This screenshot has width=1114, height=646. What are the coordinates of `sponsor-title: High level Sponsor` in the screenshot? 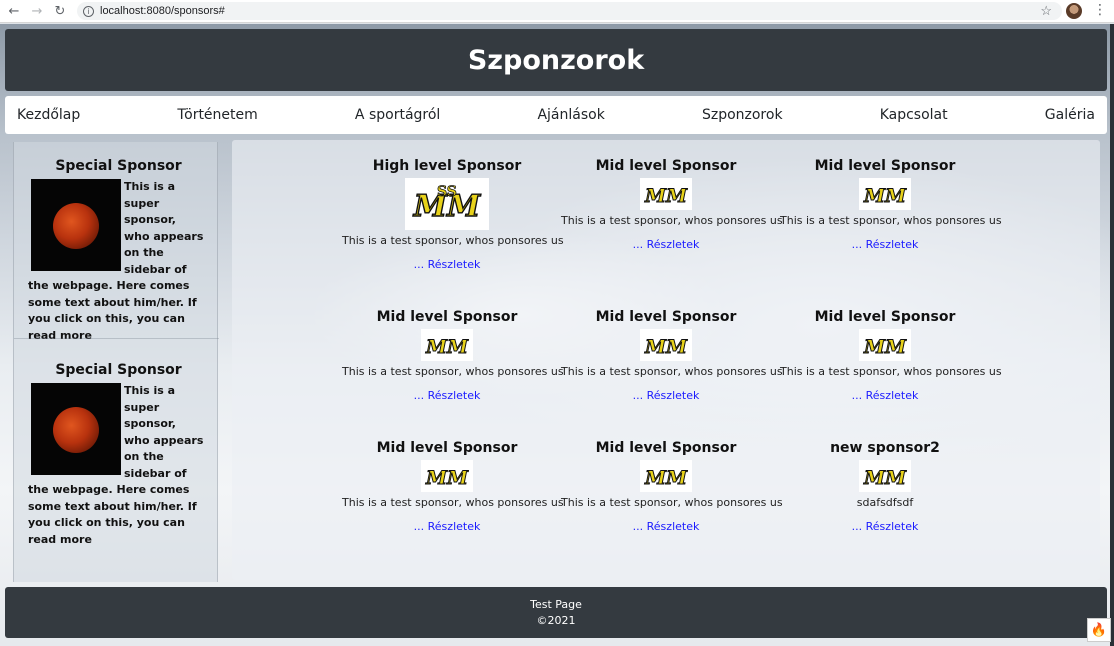 It's located at (447, 166).